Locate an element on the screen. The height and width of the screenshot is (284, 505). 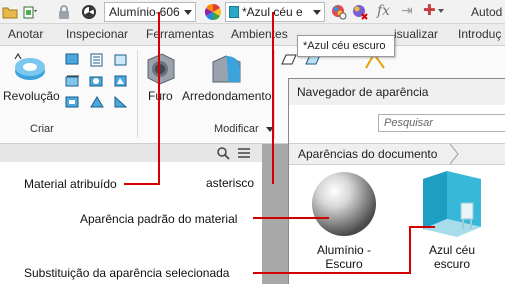
callout-material: Material atribuído is located at coordinates (70, 184).